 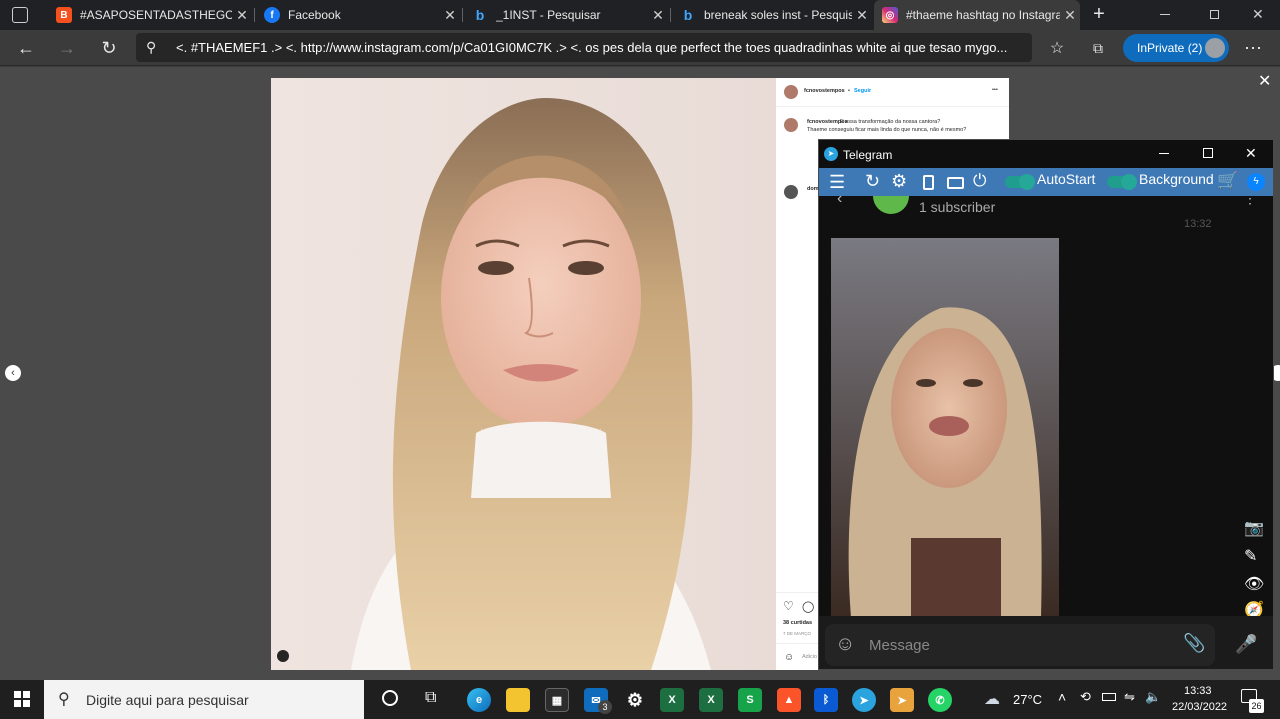 What do you see at coordinates (1208, 153) in the screenshot?
I see `maximize-icon` at bounding box center [1208, 153].